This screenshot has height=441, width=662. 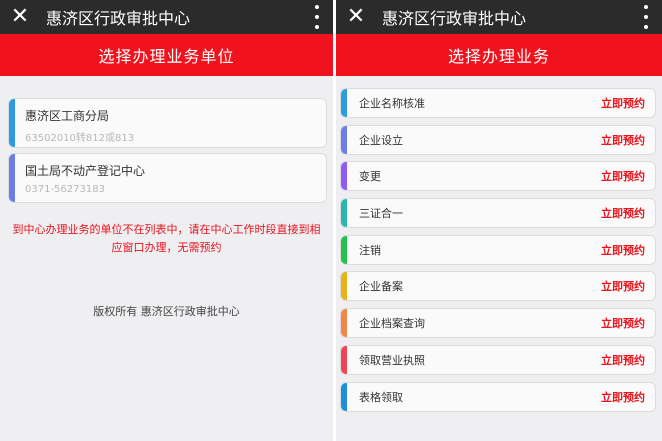 What do you see at coordinates (498, 103) in the screenshot?
I see `business-item: 企业名称核准 立即预约` at bounding box center [498, 103].